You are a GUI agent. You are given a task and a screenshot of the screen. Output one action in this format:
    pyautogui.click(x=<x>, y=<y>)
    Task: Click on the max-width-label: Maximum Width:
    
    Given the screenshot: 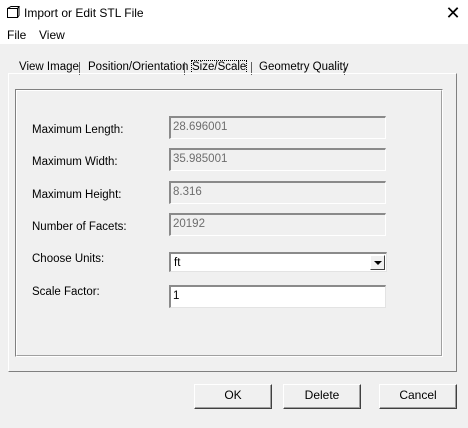 What is the action you would take?
    pyautogui.click(x=75, y=162)
    